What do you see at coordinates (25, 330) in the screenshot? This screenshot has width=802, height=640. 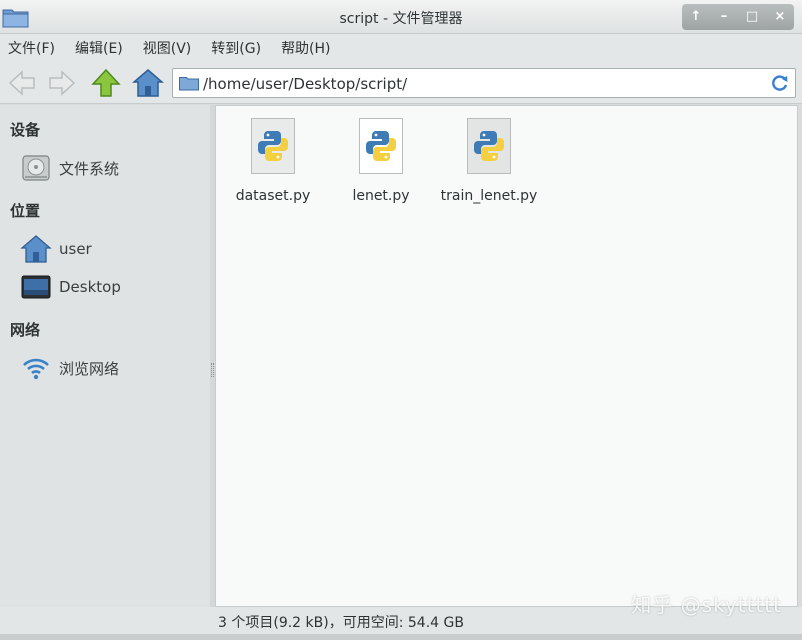 I see `sidebar-heading-network: 网络` at bounding box center [25, 330].